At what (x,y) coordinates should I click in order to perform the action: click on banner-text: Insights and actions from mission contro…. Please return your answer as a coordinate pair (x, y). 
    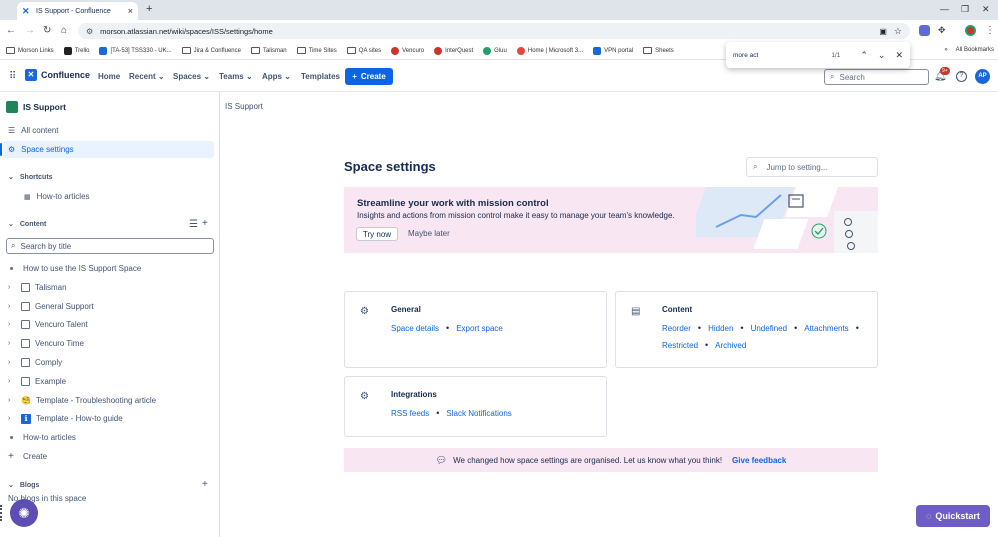
    Looking at the image, I should click on (516, 215).